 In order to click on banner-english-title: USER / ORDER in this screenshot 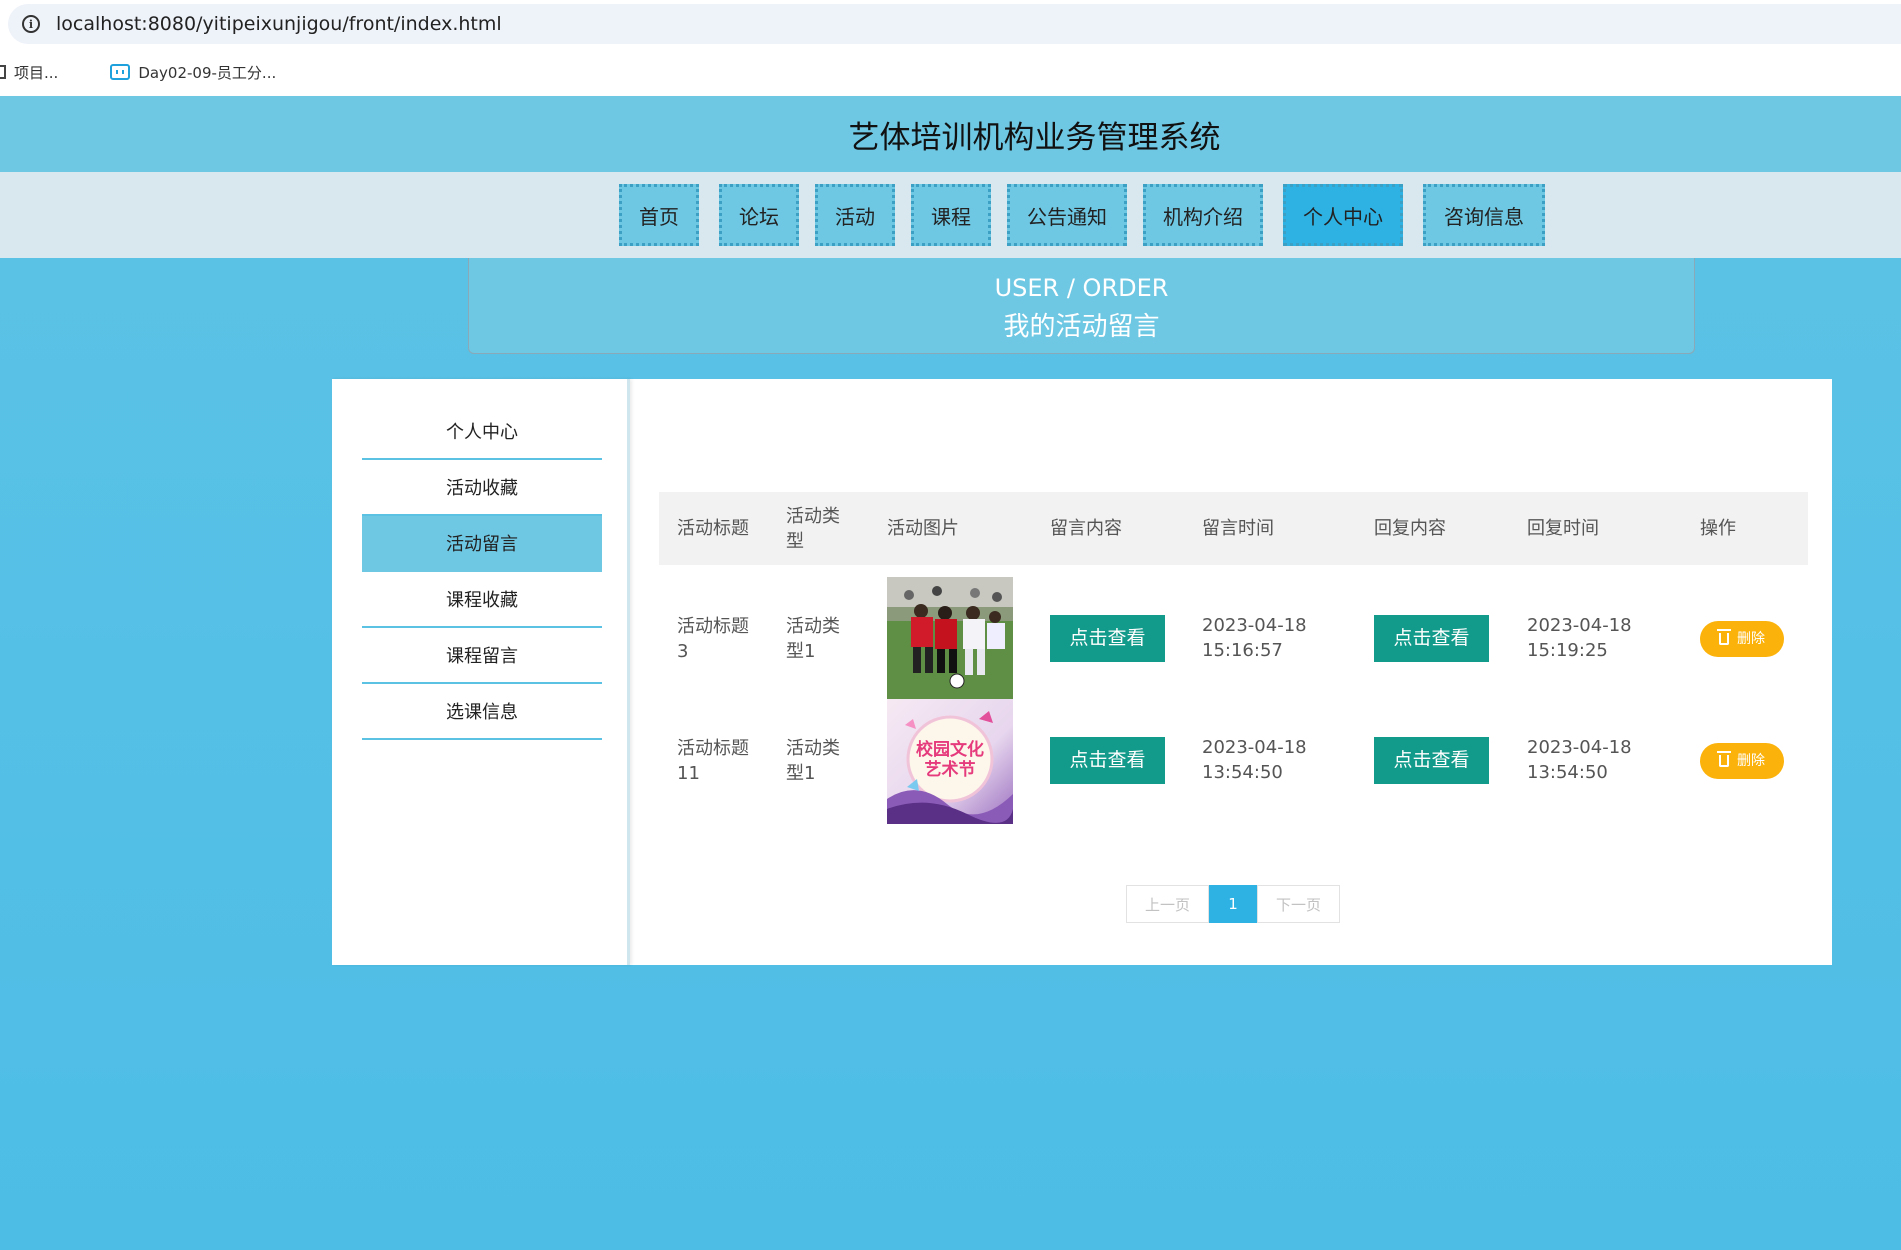, I will do `click(1081, 288)`.